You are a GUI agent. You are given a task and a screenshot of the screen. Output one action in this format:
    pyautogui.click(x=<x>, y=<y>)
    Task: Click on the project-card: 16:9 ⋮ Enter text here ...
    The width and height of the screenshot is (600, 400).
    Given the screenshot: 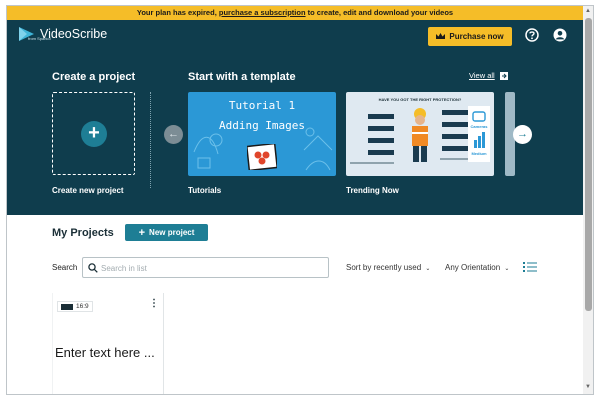 What is the action you would take?
    pyautogui.click(x=108, y=343)
    